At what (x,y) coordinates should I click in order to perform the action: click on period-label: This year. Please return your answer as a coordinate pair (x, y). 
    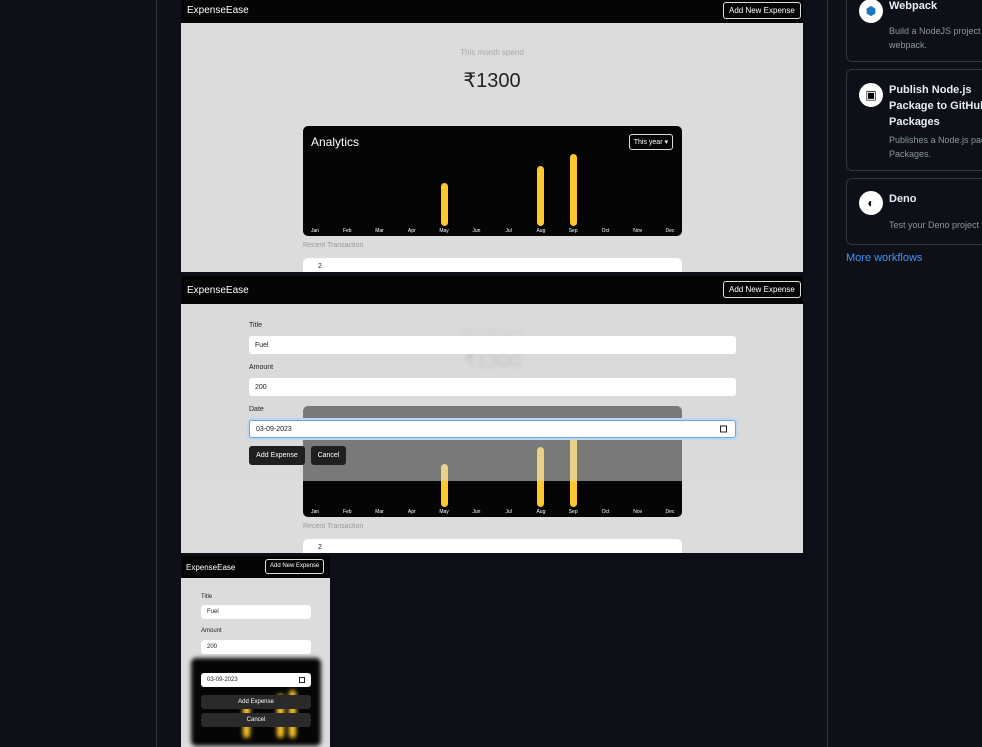
    Looking at the image, I should click on (648, 142).